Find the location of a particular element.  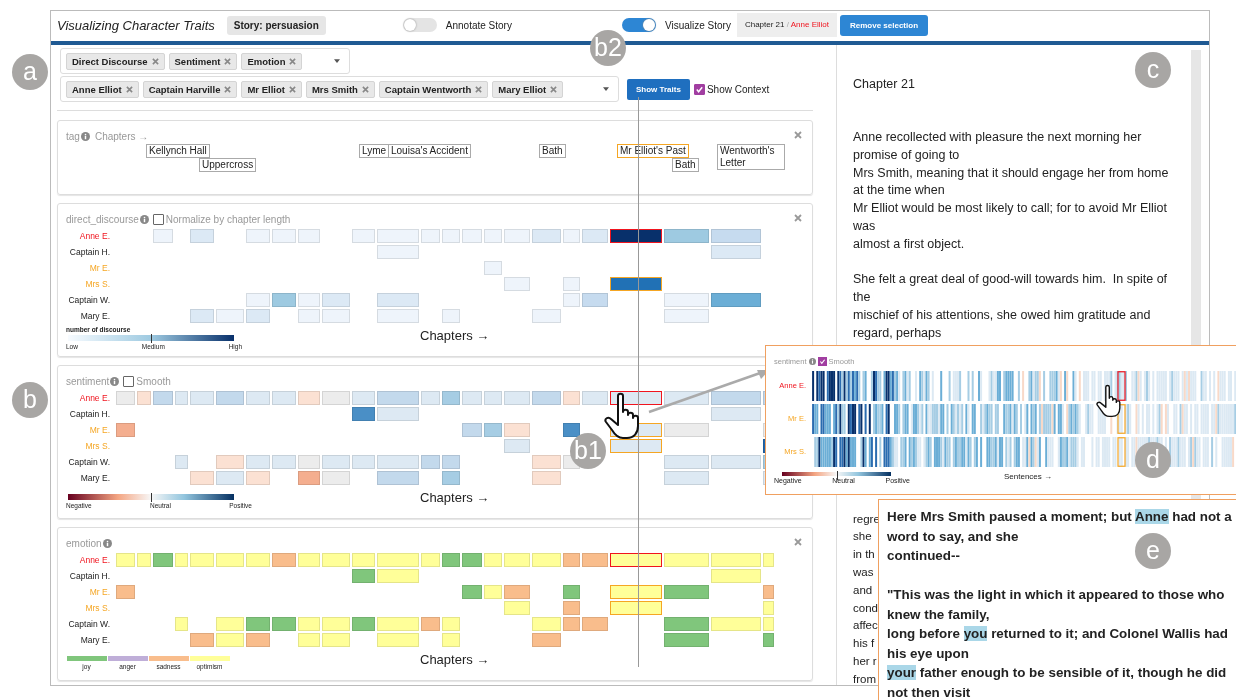

character-chip: Mary Elliot is located at coordinates (528, 89).